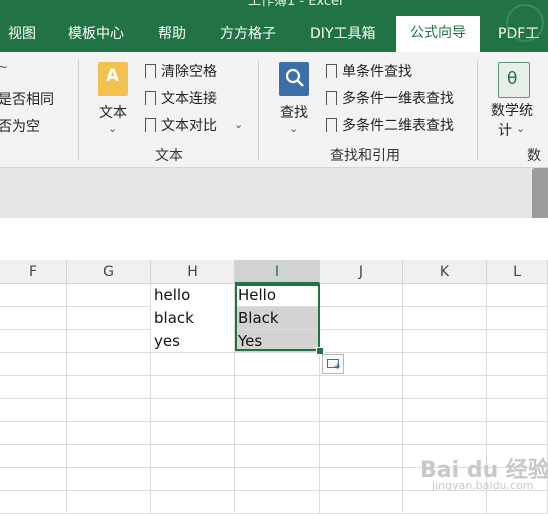 Image resolution: width=548 pixels, height=514 pixels. What do you see at coordinates (169, 156) in the screenshot?
I see `group-label-text: 文本` at bounding box center [169, 156].